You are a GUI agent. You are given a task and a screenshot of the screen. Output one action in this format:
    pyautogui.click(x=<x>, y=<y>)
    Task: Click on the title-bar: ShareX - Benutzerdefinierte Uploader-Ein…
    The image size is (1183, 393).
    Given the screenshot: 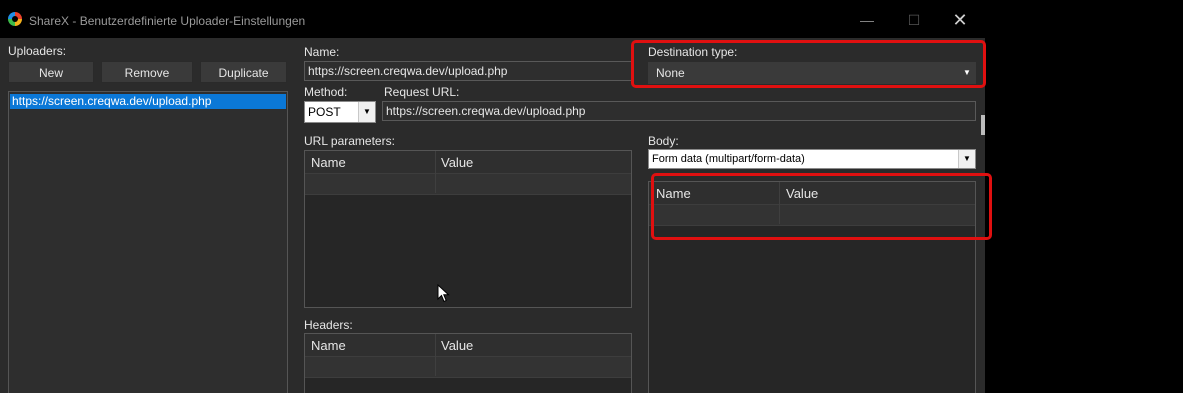 What is the action you would take?
    pyautogui.click(x=492, y=19)
    